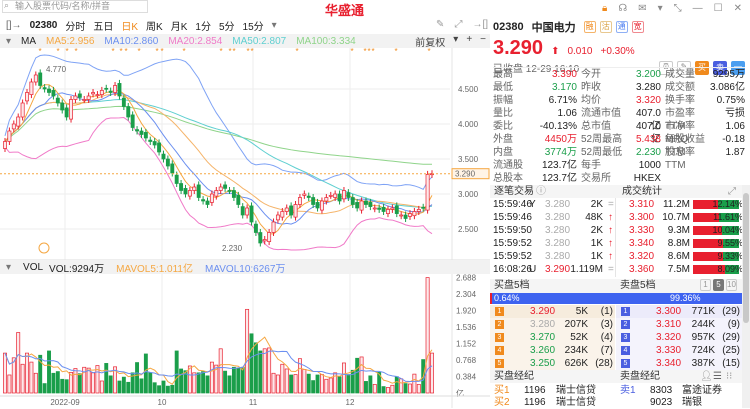  I want to click on price-tick-label: 4.500, so click(468, 89).